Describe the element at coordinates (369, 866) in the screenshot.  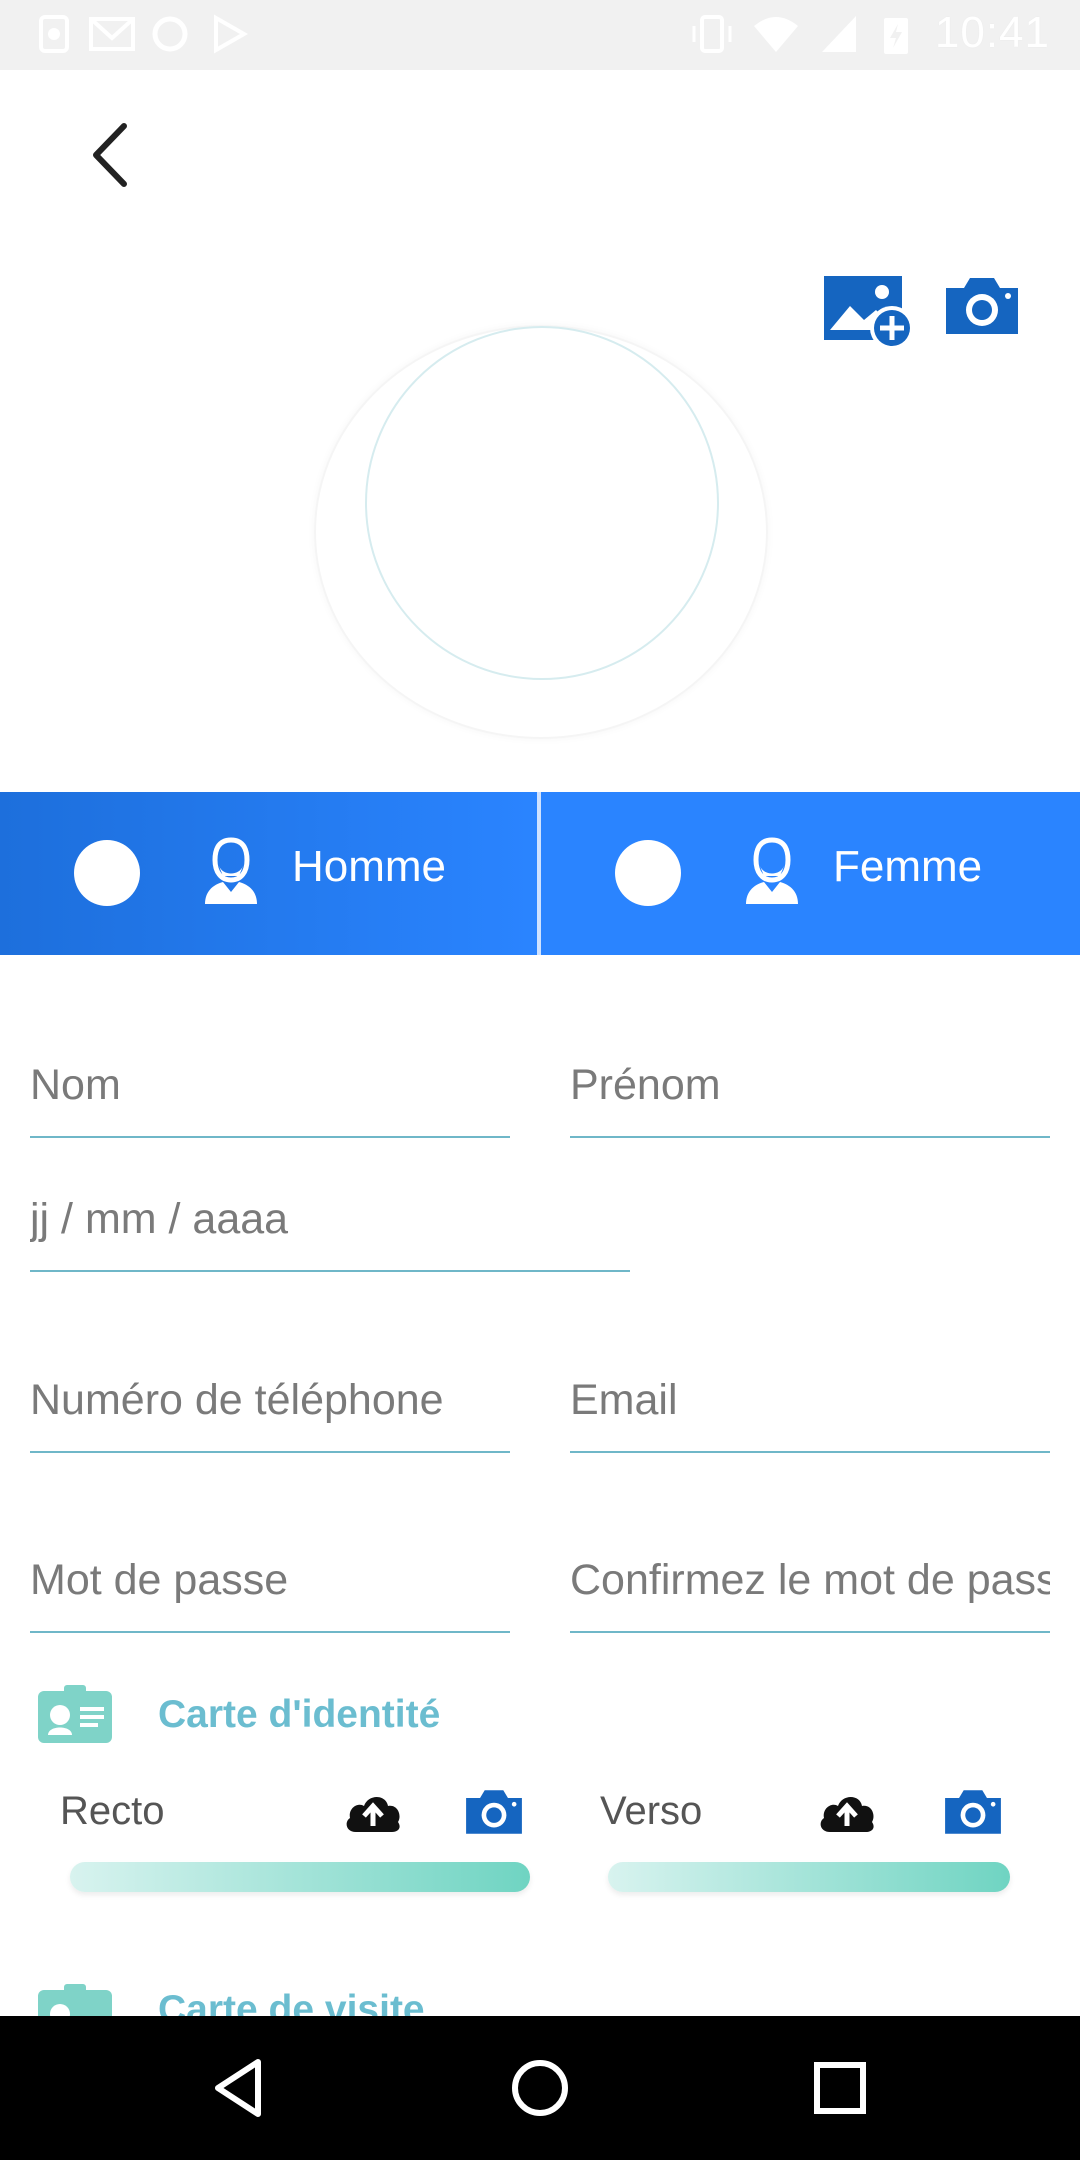
I see `gender-label-homme: Homme` at that location.